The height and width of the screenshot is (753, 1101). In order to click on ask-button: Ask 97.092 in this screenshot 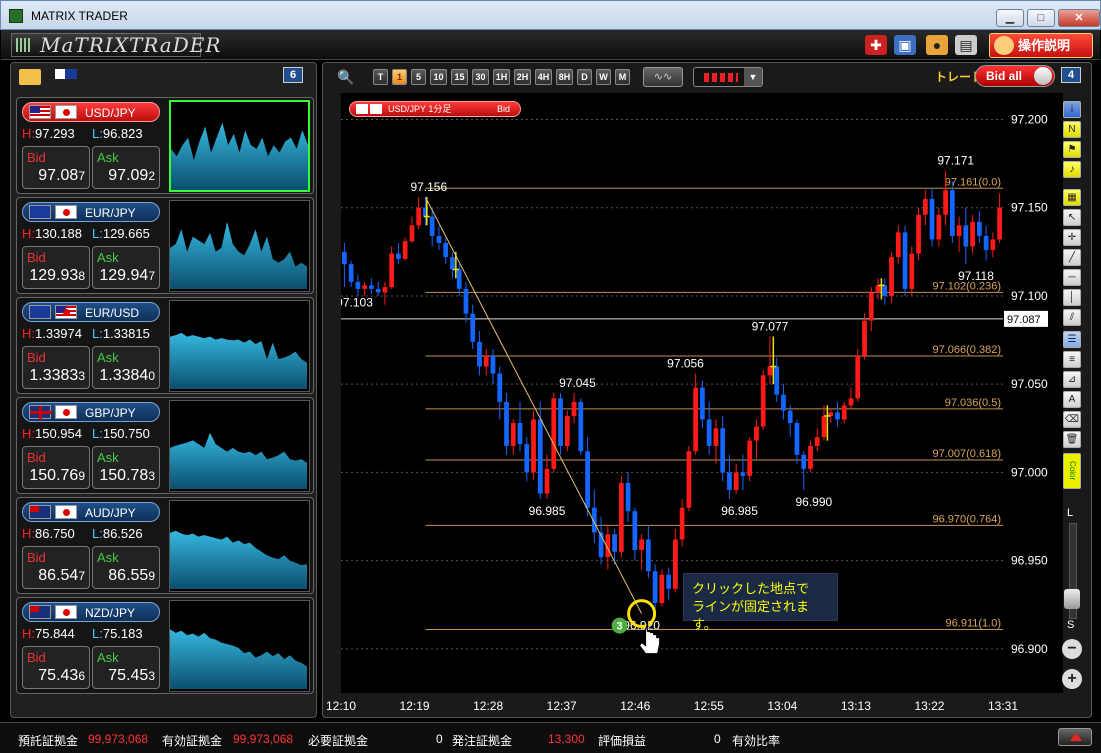, I will do `click(126, 167)`.